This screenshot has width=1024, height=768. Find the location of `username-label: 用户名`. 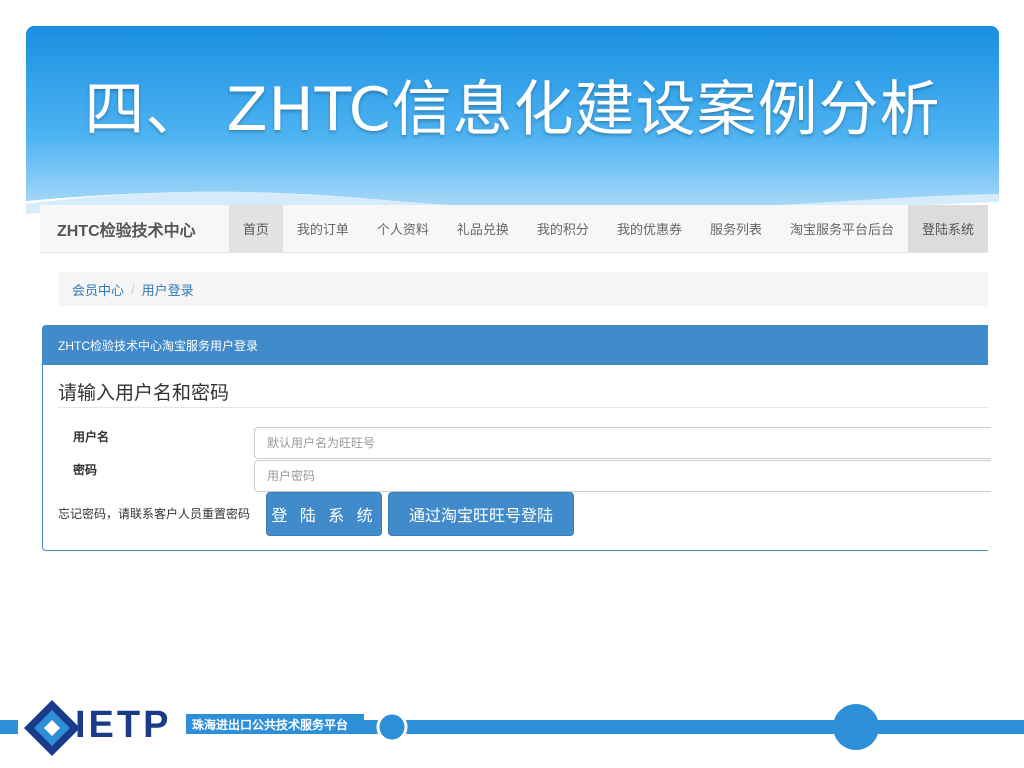

username-label: 用户名 is located at coordinates (91, 437).